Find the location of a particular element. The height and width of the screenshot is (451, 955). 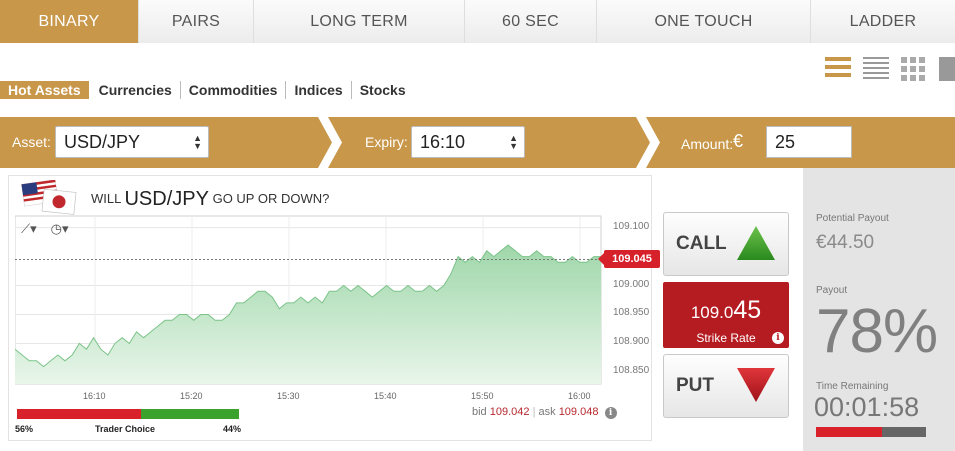

strike-rate-value: 109.045 is located at coordinates (726, 310).